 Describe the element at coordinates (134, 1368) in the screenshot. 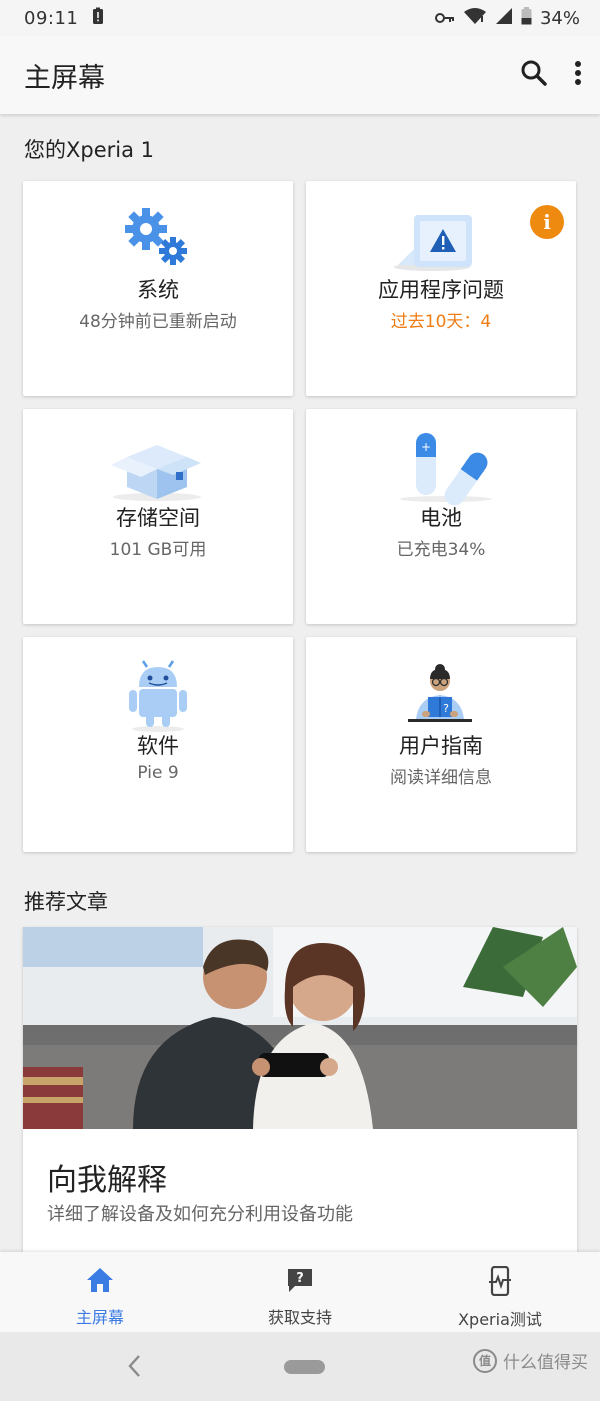

I see `back-icon` at that location.